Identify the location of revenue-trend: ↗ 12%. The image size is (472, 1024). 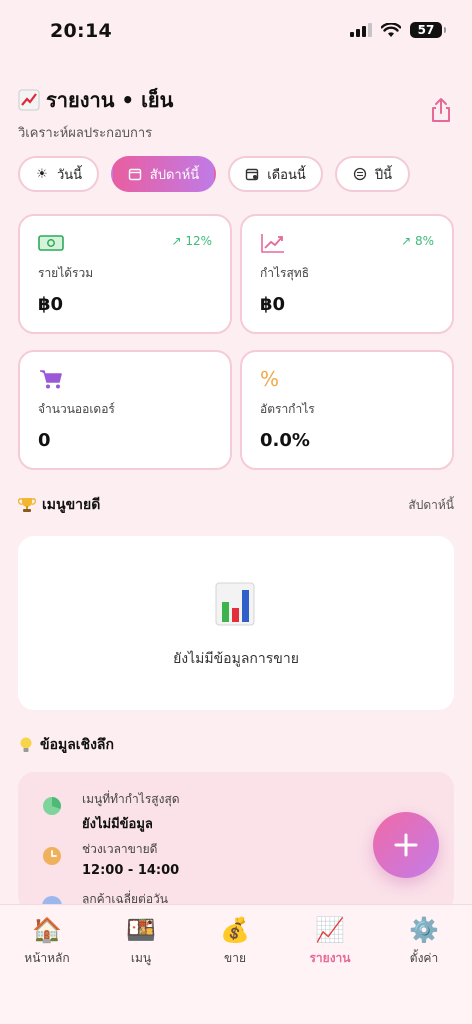
(191, 241).